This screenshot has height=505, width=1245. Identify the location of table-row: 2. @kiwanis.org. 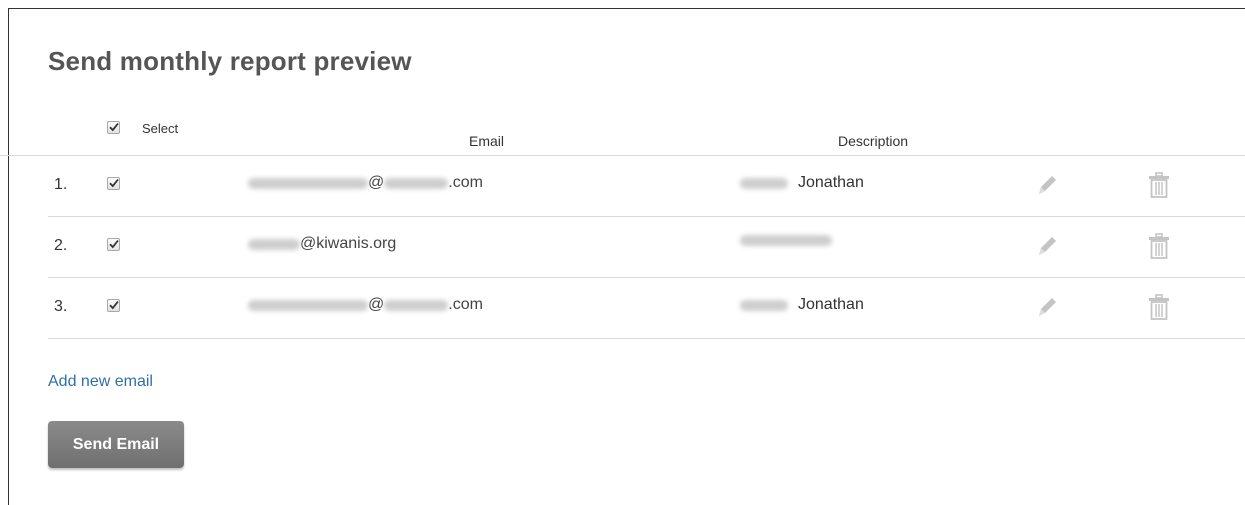
(646, 247).